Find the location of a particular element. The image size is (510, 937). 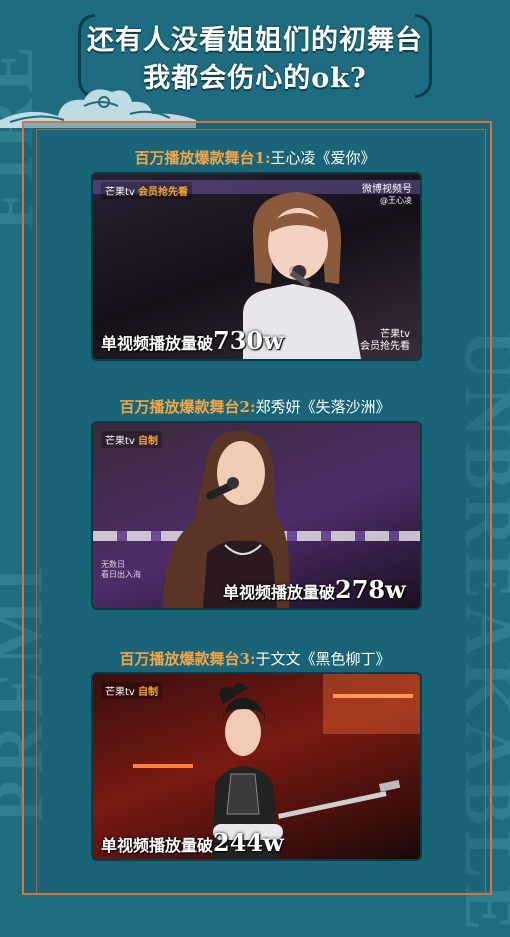

stage-3-caption: 百万播放爆款舞台3:于文文《黑色柳丁》 is located at coordinates (255, 658).